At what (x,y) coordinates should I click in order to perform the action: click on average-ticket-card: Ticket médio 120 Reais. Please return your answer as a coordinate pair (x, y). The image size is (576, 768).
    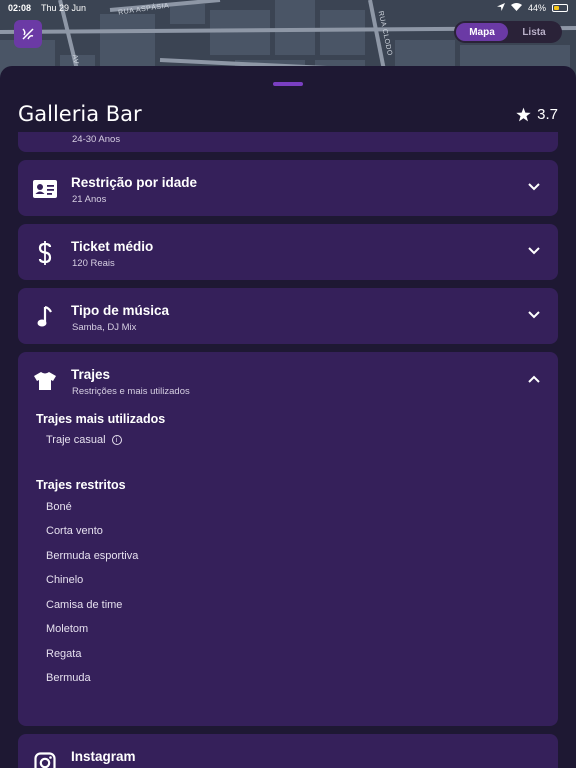
    Looking at the image, I should click on (288, 252).